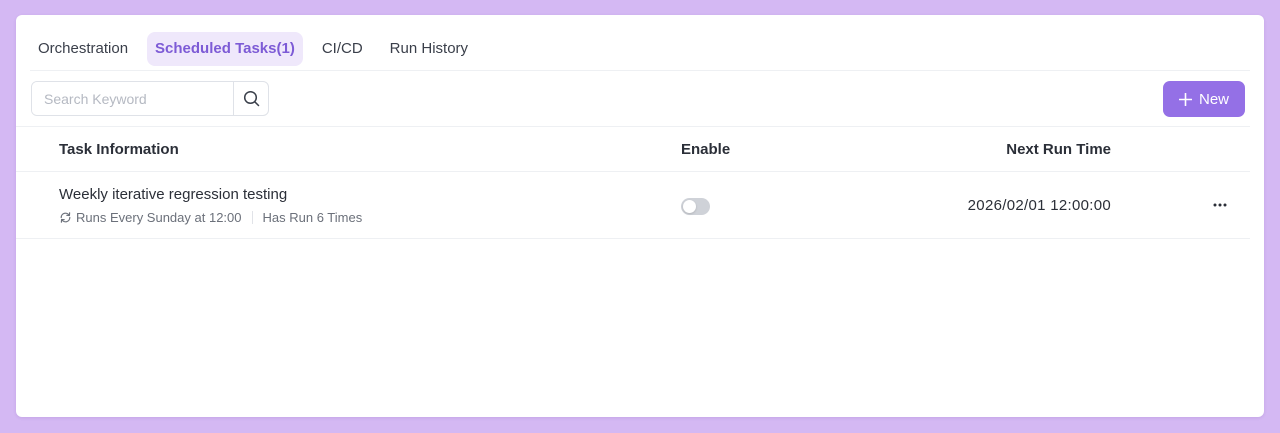  Describe the element at coordinates (429, 49) in the screenshot. I see `tab-run-history: Run History` at that location.